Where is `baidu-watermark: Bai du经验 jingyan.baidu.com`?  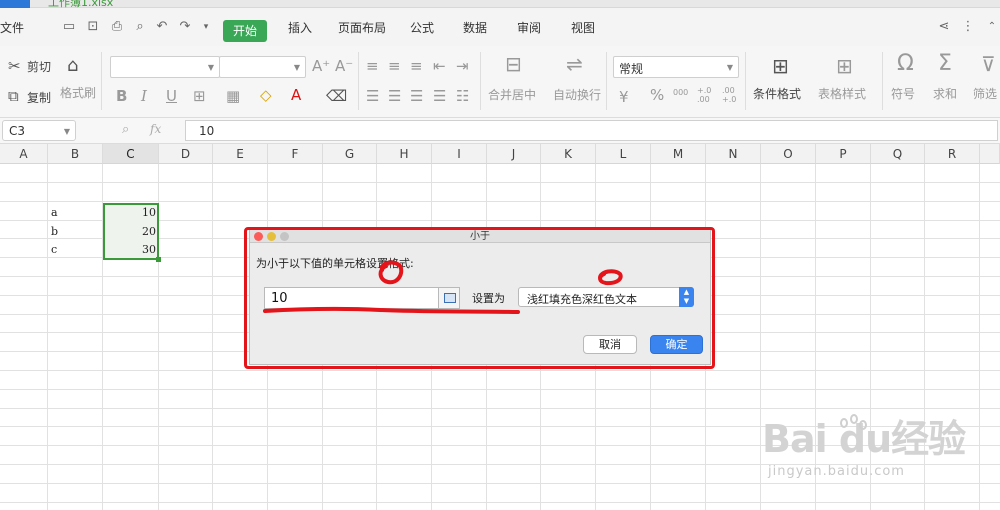
baidu-watermark: Bai du经验 jingyan.baidu.com is located at coordinates (880, 453).